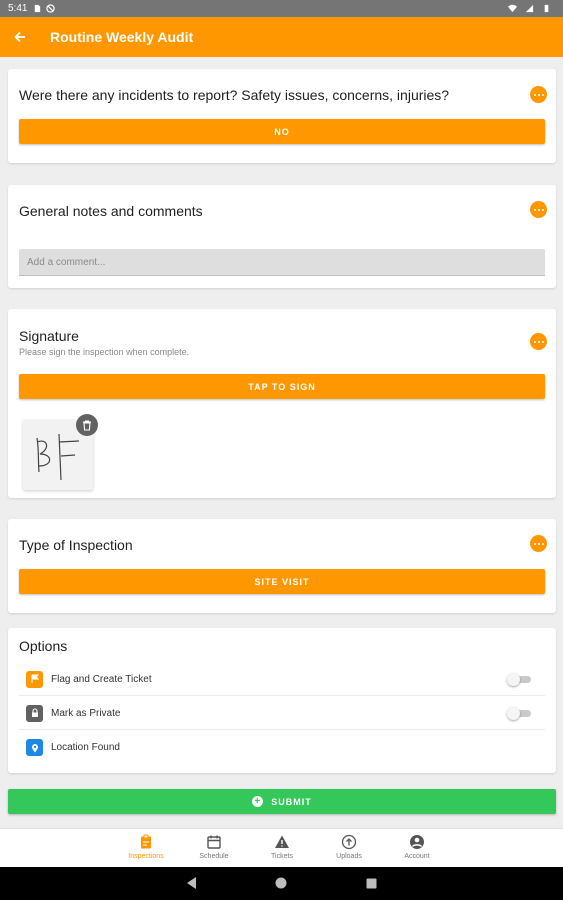 The image size is (563, 900). I want to click on option-label: Mark as Private, so click(86, 713).